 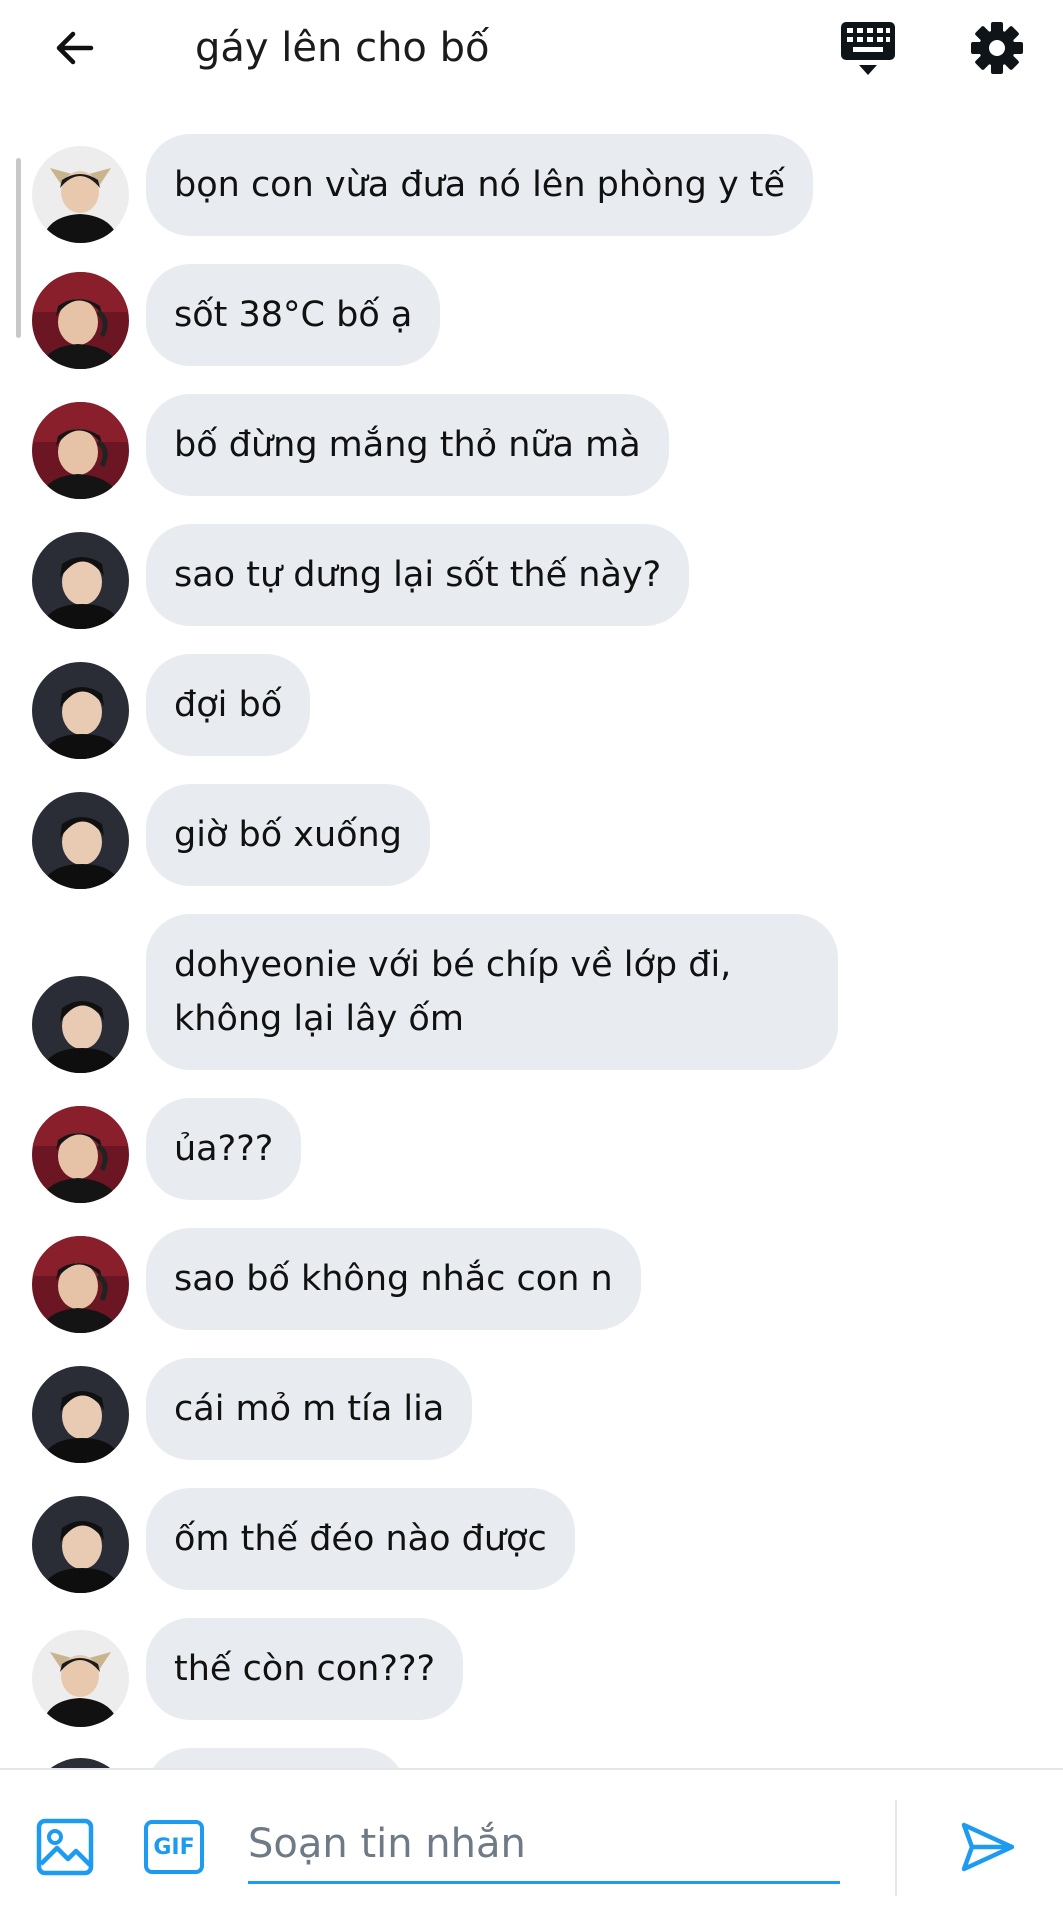 I want to click on message-bubble: đợi bố, so click(x=228, y=705).